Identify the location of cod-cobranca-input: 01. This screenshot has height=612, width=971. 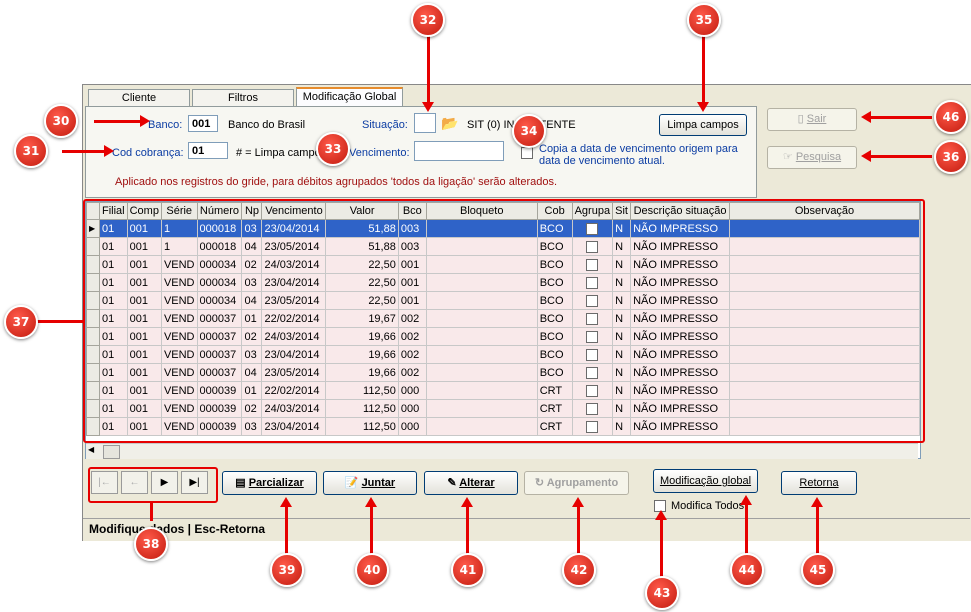
(208, 150).